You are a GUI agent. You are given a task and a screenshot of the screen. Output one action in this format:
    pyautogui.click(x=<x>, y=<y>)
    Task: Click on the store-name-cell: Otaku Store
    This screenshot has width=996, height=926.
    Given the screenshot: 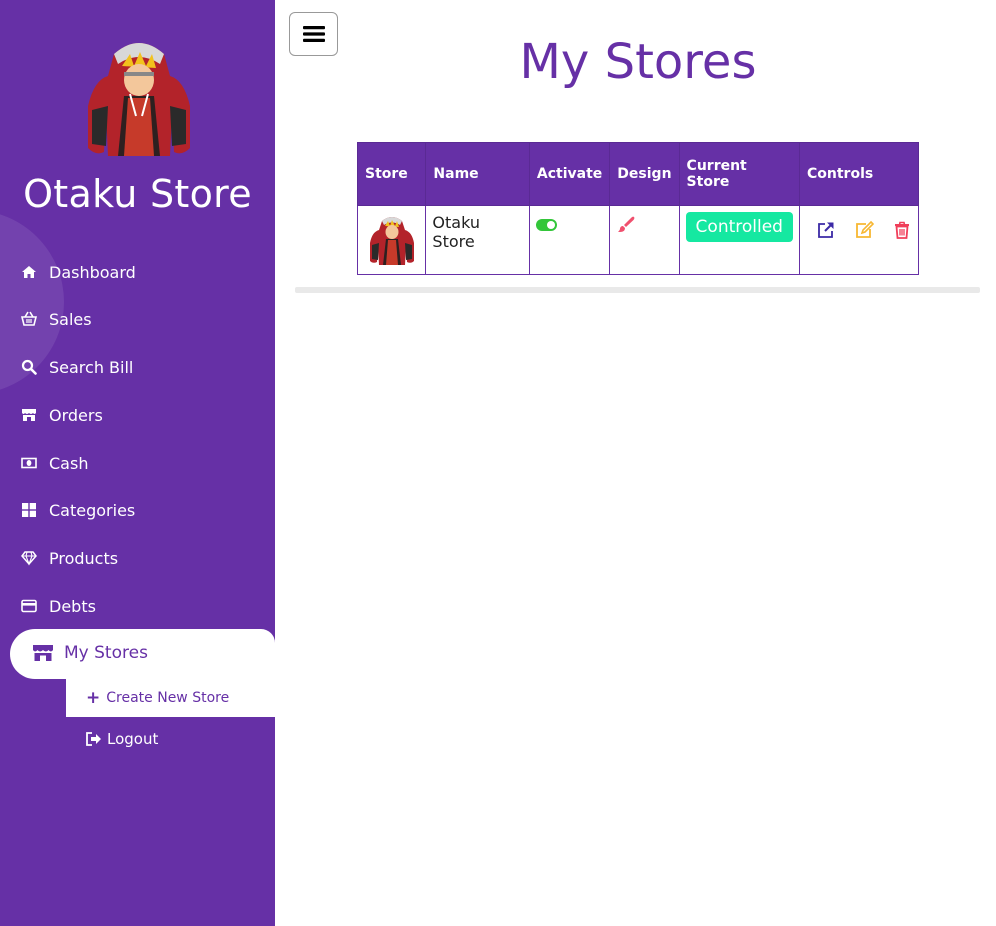 What is the action you would take?
    pyautogui.click(x=477, y=240)
    